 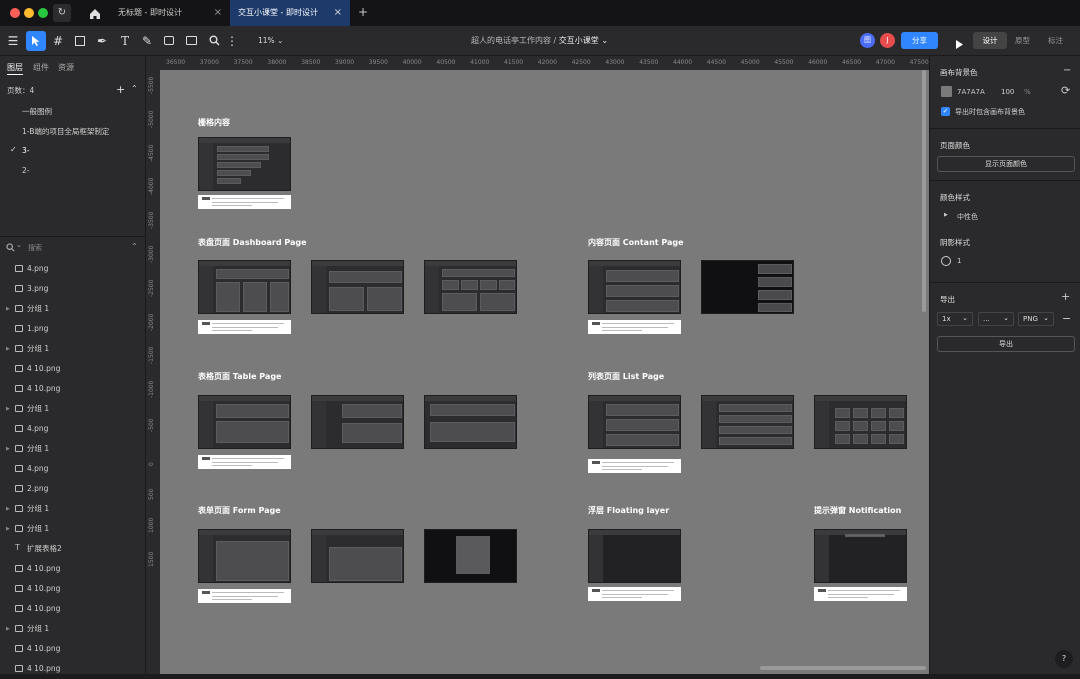 What do you see at coordinates (62, 13) in the screenshot?
I see `reload-icon: ↻` at bounding box center [62, 13].